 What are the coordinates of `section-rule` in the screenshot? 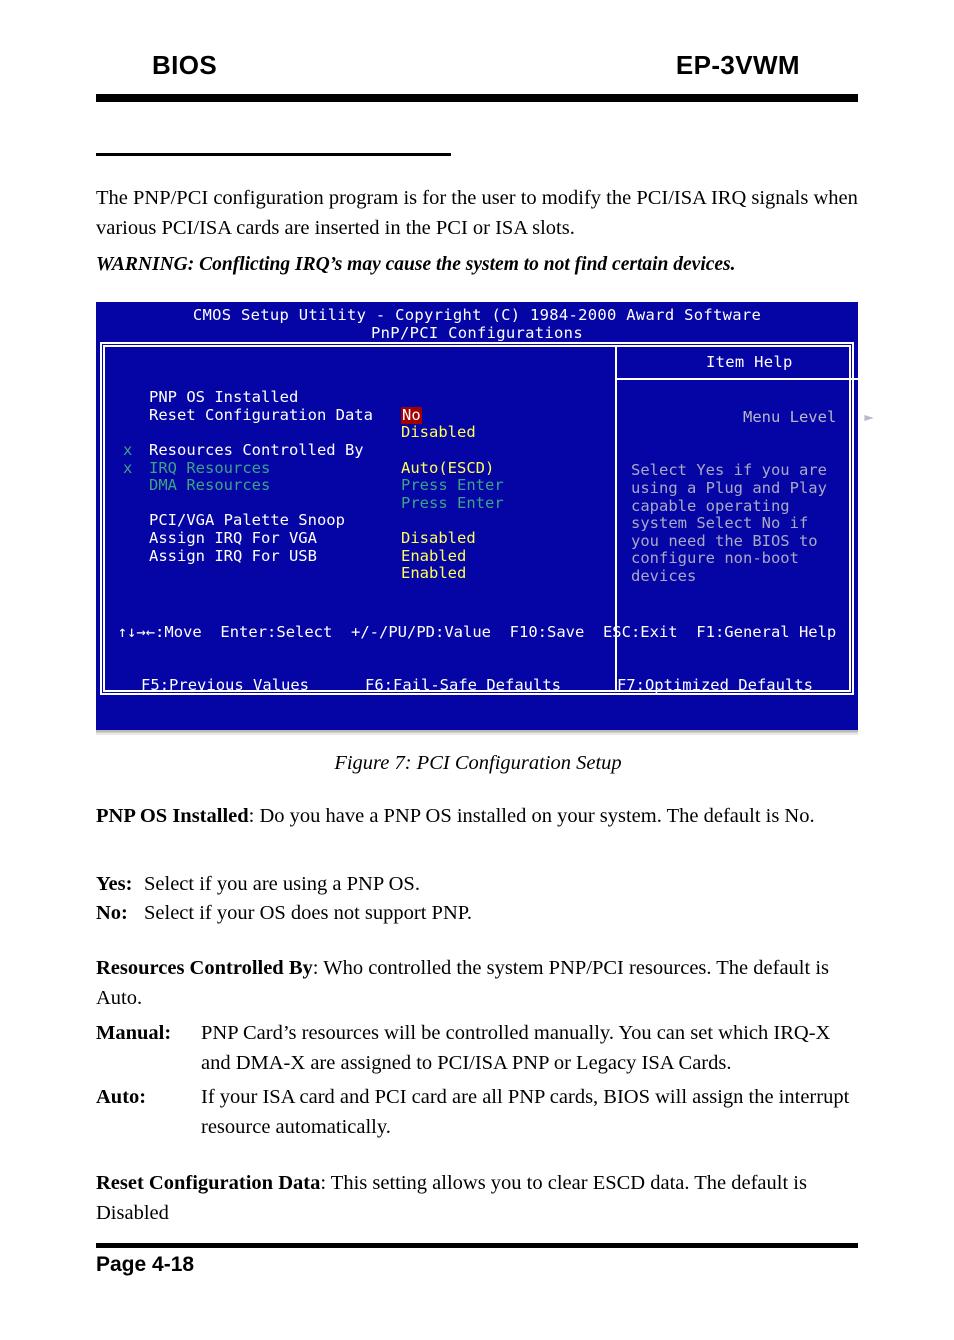 It's located at (273, 154).